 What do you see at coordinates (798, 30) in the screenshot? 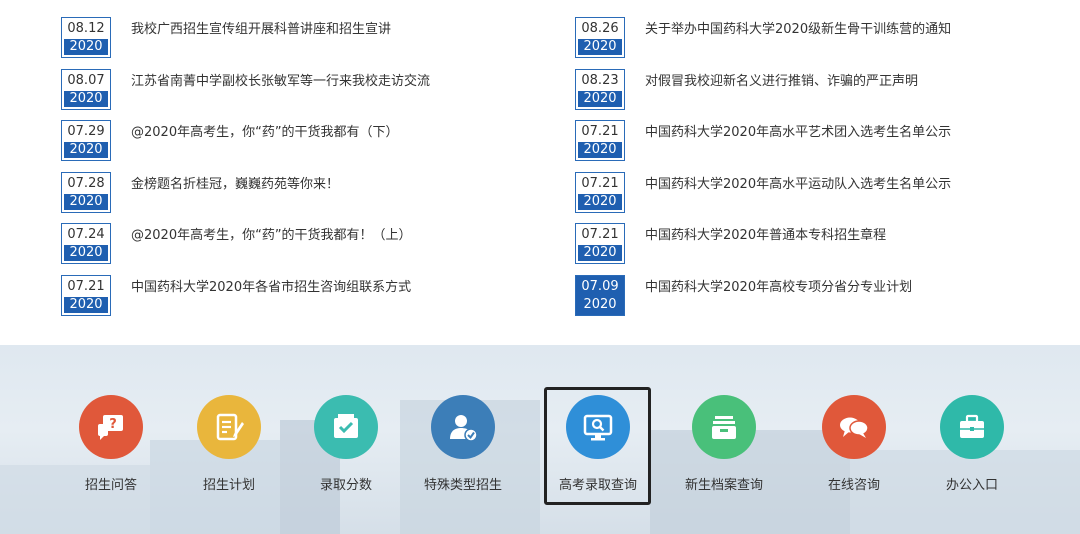
I see `news-title: 关于举办中国药科大学2020级新生骨干训练营的通知` at bounding box center [798, 30].